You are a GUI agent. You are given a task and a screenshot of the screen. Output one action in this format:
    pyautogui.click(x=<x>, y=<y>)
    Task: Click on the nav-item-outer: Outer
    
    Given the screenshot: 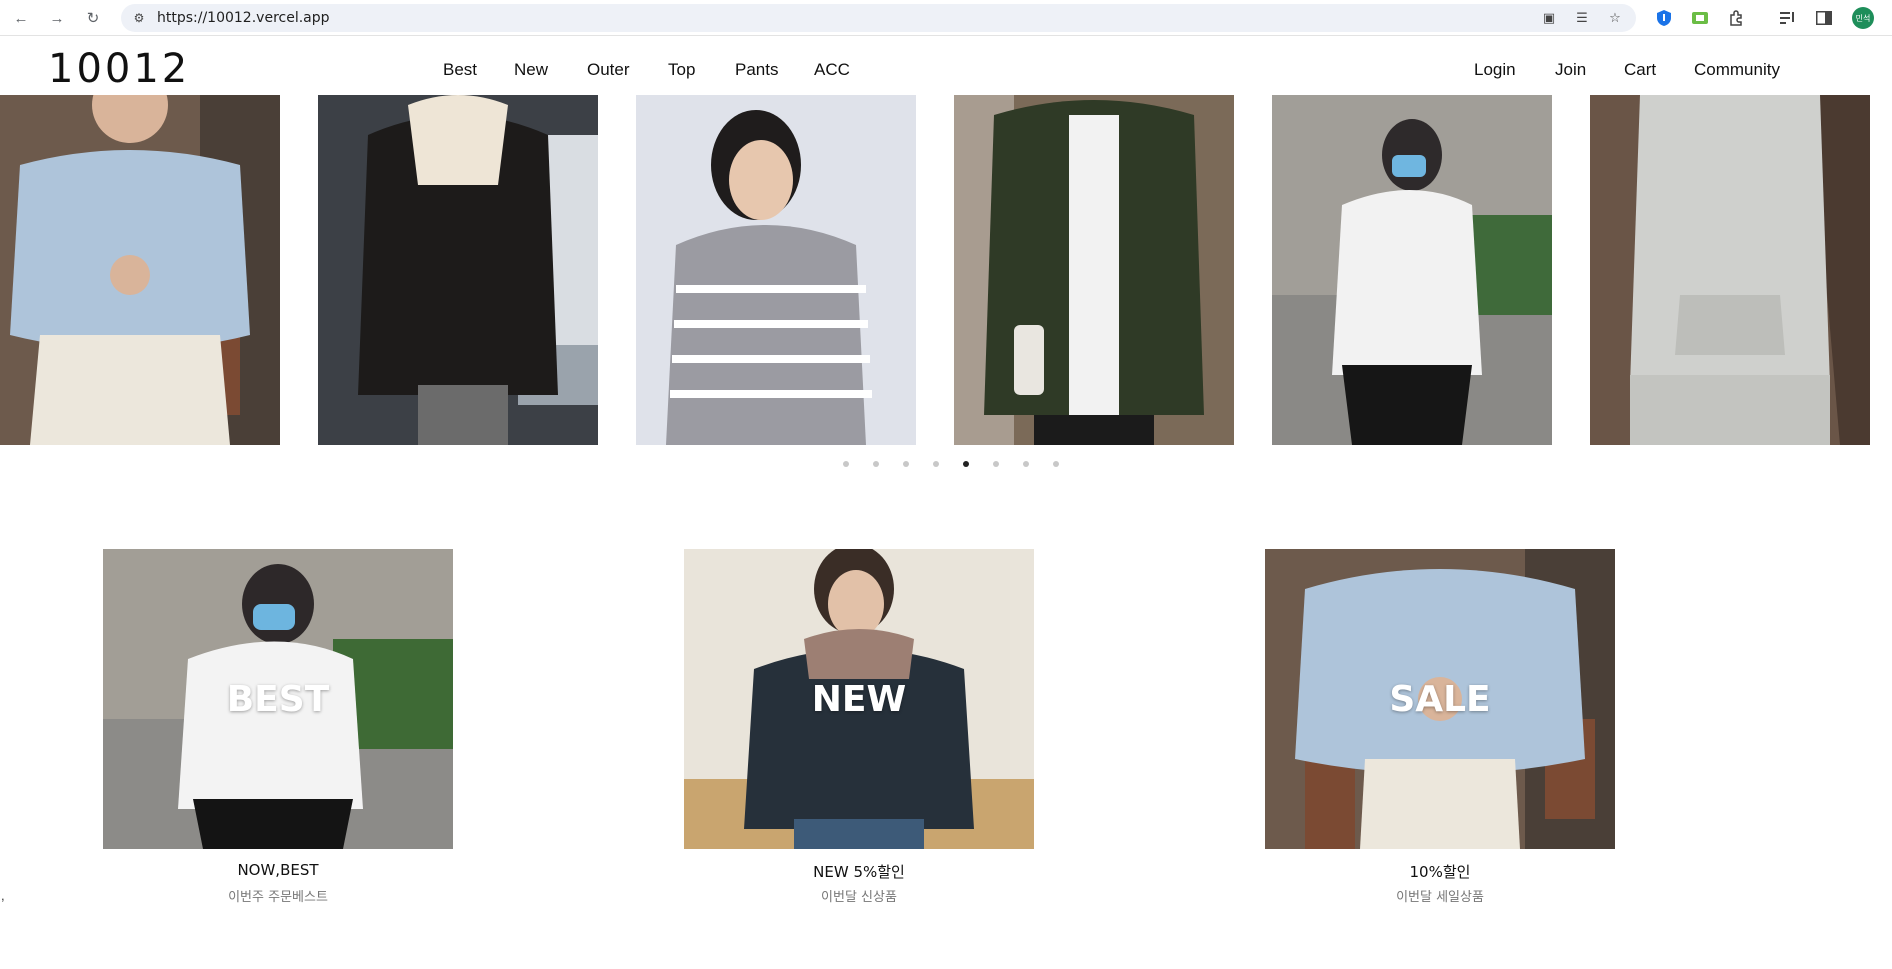 What is the action you would take?
    pyautogui.click(x=608, y=70)
    